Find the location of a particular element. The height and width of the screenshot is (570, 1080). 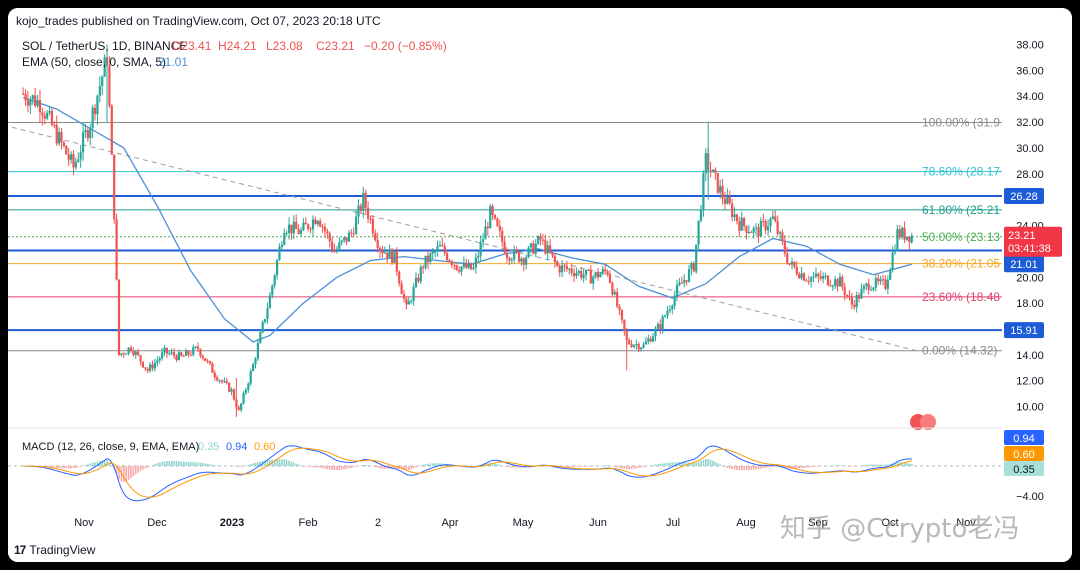

last-price-countdown: 03:41:38 is located at coordinates (1029, 249).